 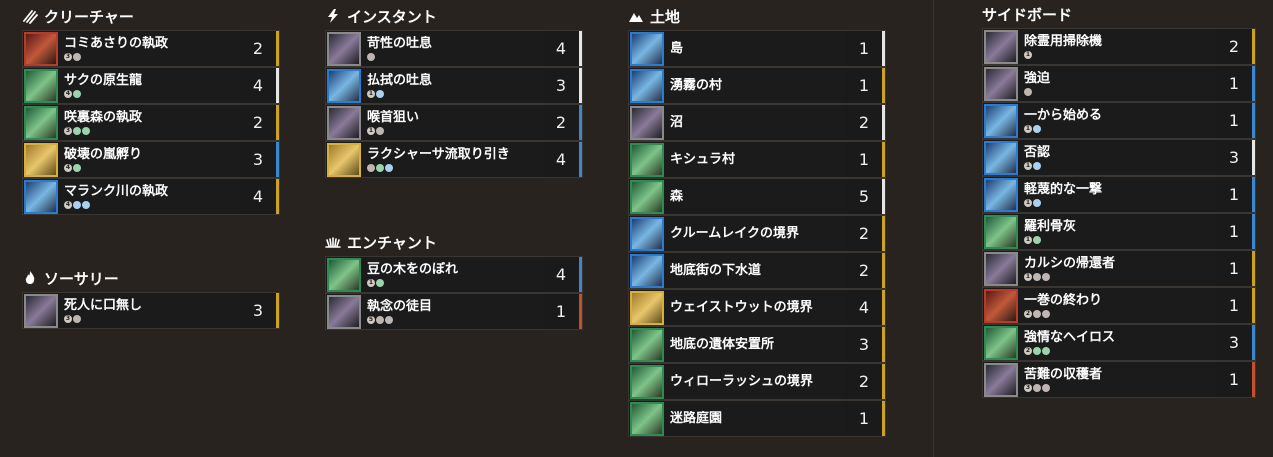 What do you see at coordinates (103, 154) in the screenshot?
I see `card-name: 破壊の嵐孵り` at bounding box center [103, 154].